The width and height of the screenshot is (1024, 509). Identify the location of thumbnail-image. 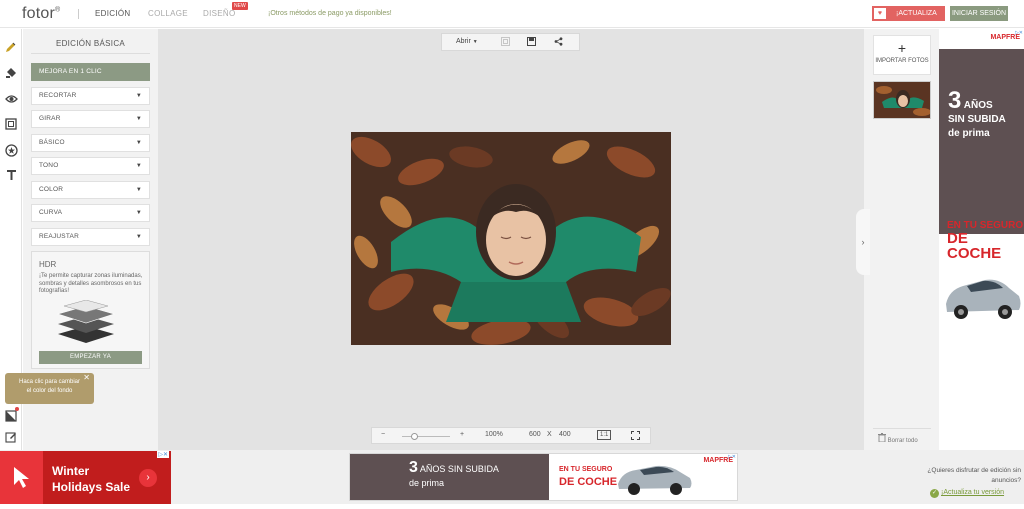
(902, 100).